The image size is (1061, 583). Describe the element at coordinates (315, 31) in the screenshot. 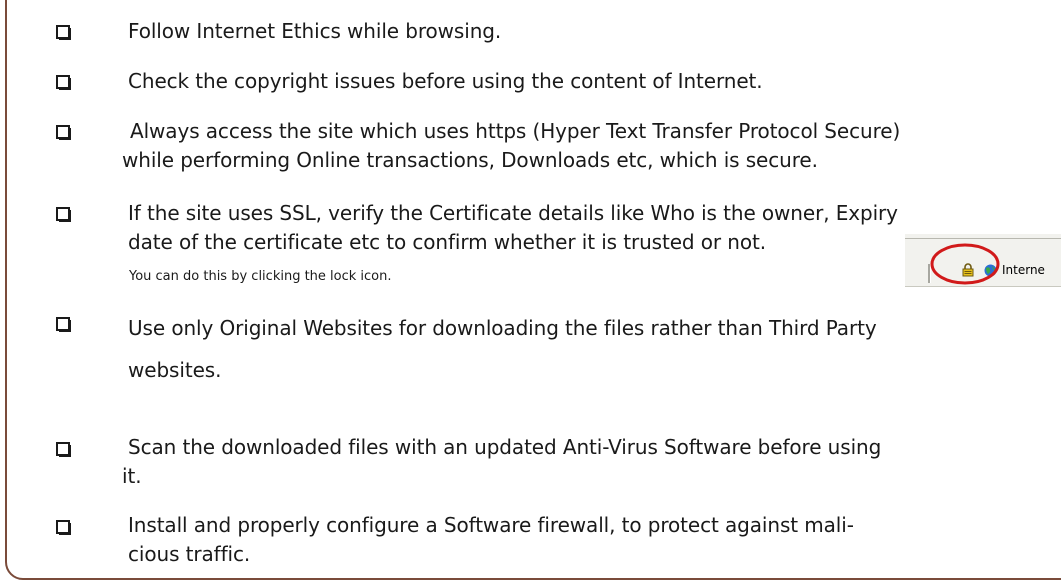

I see `item-text: Follow Internet Ethics while browsing.` at that location.